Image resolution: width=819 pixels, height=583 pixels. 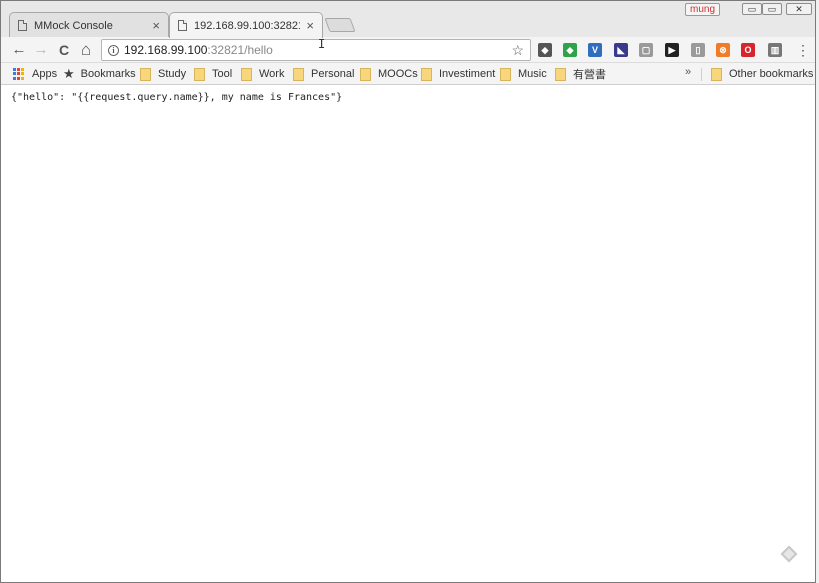 What do you see at coordinates (570, 50) in the screenshot?
I see `evernote-icon: ◆` at bounding box center [570, 50].